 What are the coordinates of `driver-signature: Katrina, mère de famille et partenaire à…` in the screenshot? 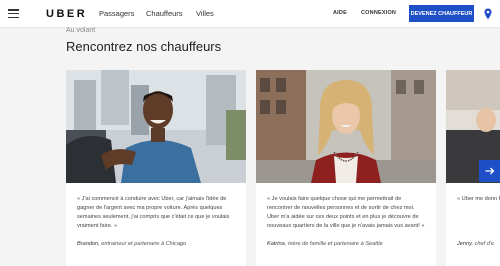 It's located at (349, 244).